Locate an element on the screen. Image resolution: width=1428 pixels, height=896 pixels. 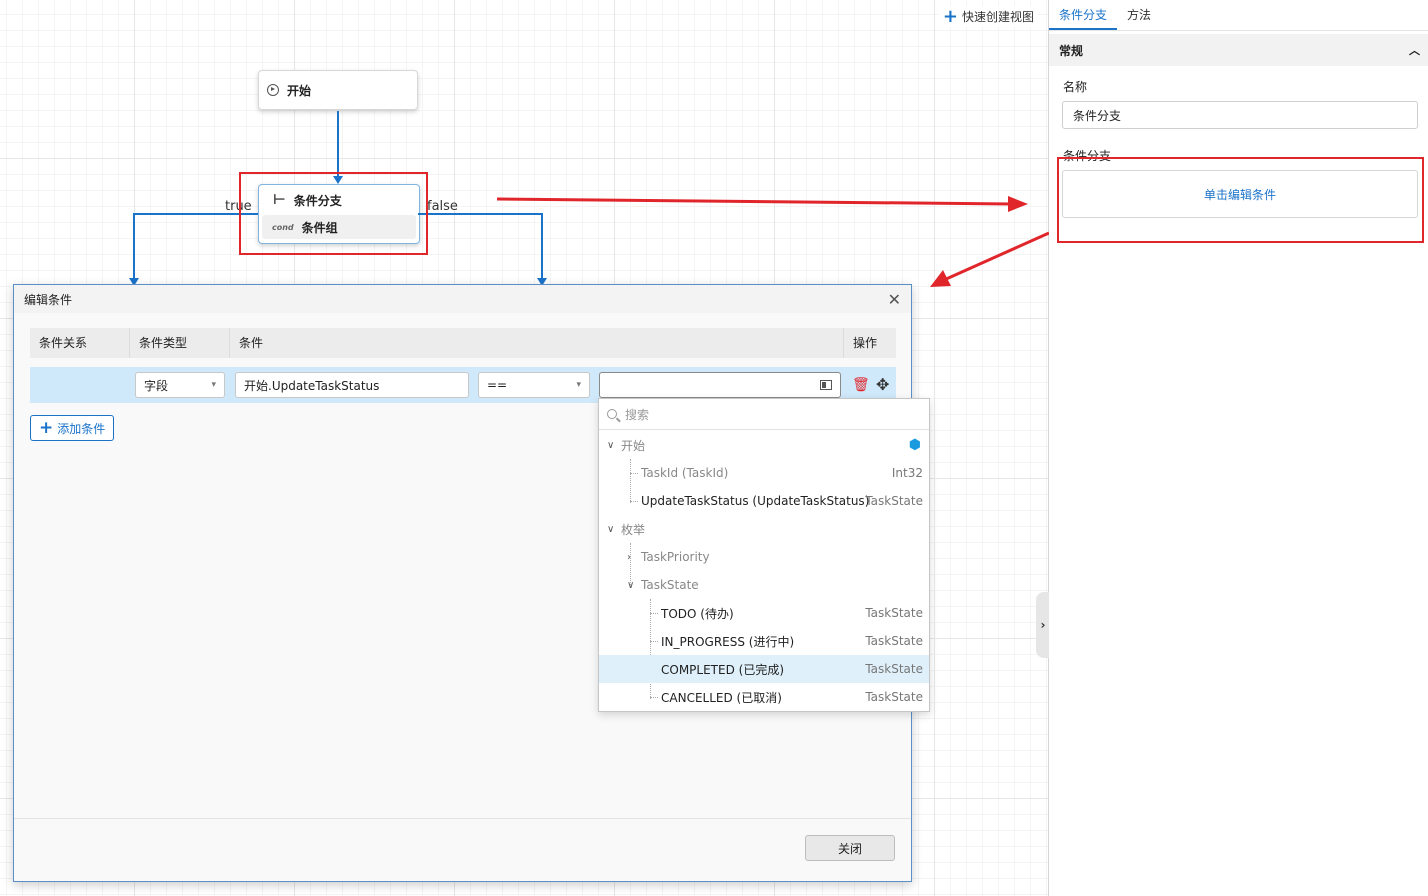
tree-group-taskstate: ∨ TaskState is located at coordinates (764, 585).